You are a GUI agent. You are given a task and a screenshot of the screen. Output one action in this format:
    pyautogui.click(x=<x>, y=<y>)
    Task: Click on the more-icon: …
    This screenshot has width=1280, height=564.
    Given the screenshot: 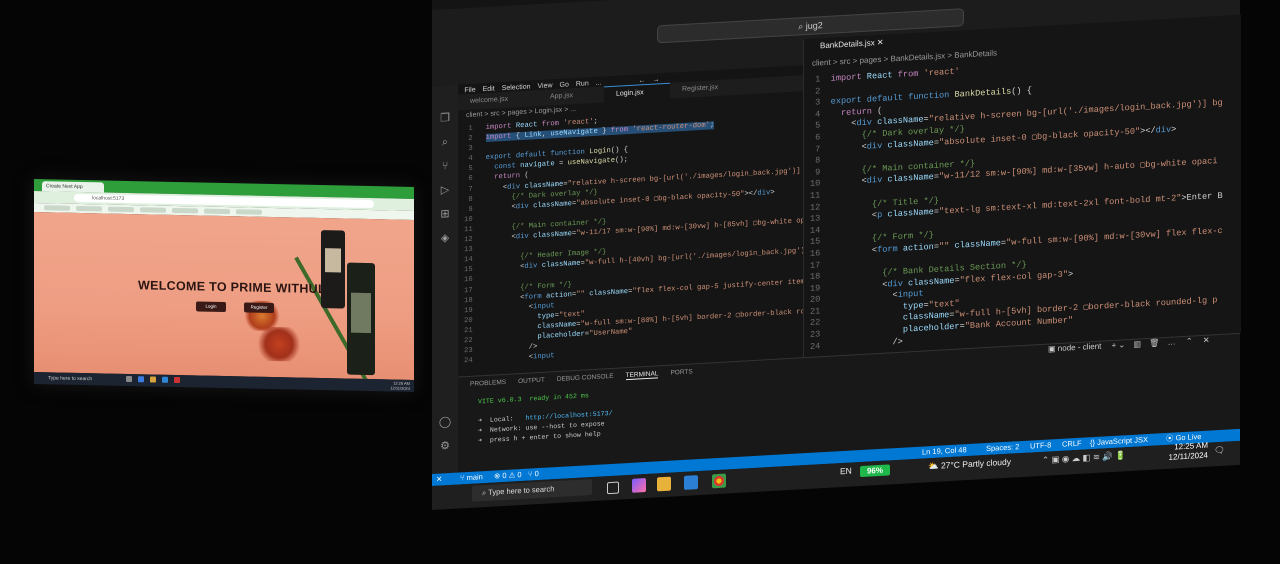 What is the action you would take?
    pyautogui.click(x=1172, y=341)
    